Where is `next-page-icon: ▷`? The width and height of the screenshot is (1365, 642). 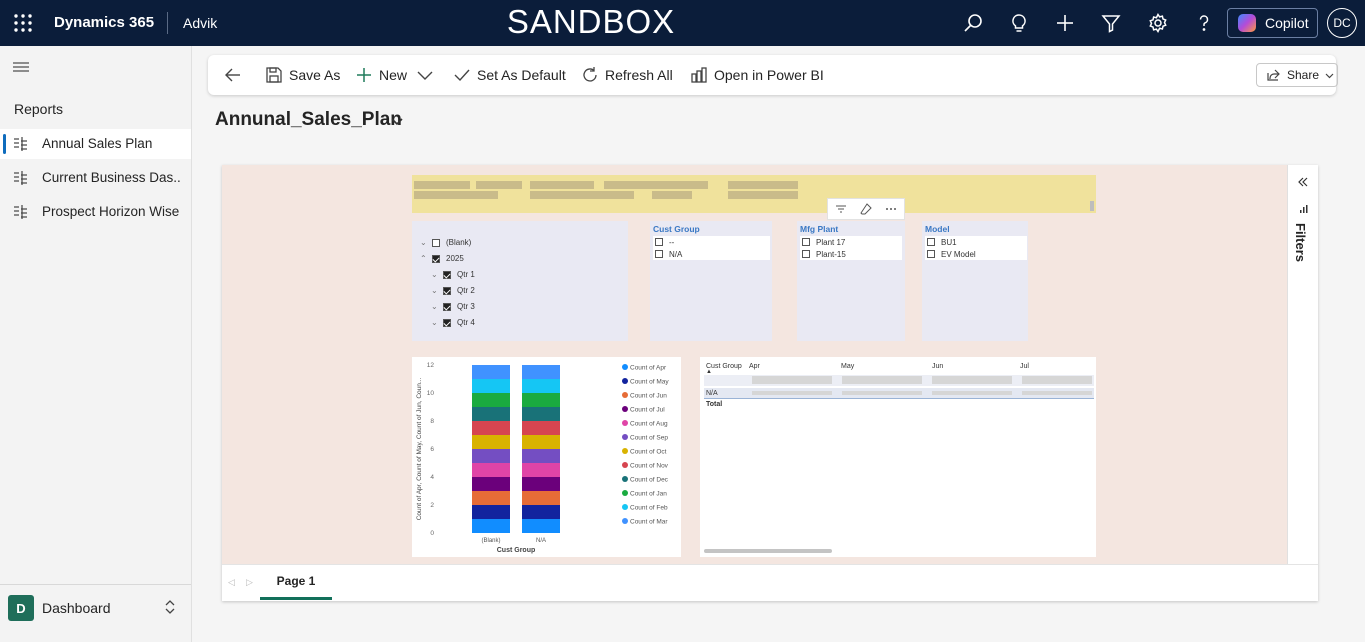
next-page-icon: ▷ is located at coordinates (249, 582).